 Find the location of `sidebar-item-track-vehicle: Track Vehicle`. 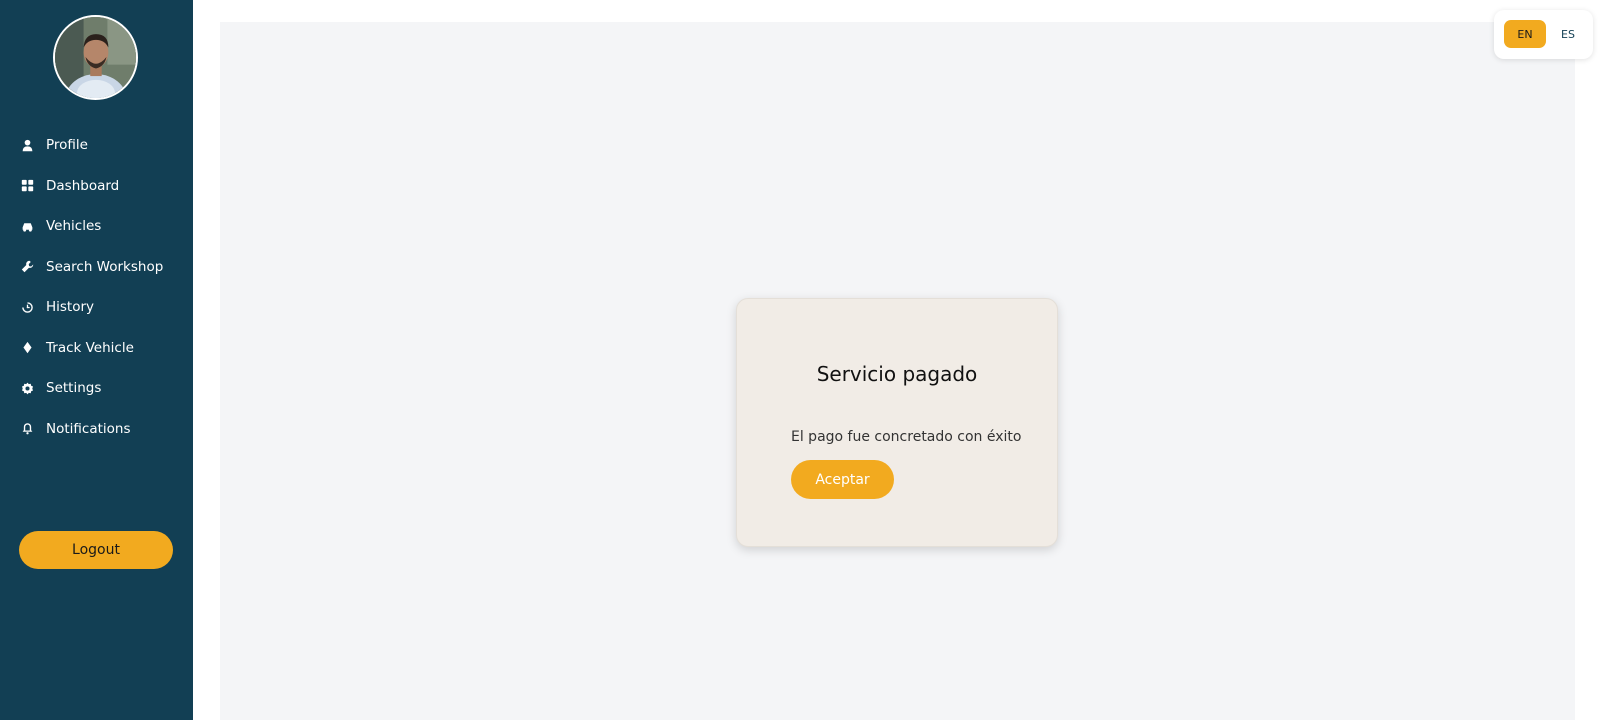

sidebar-item-track-vehicle: Track Vehicle is located at coordinates (96, 348).